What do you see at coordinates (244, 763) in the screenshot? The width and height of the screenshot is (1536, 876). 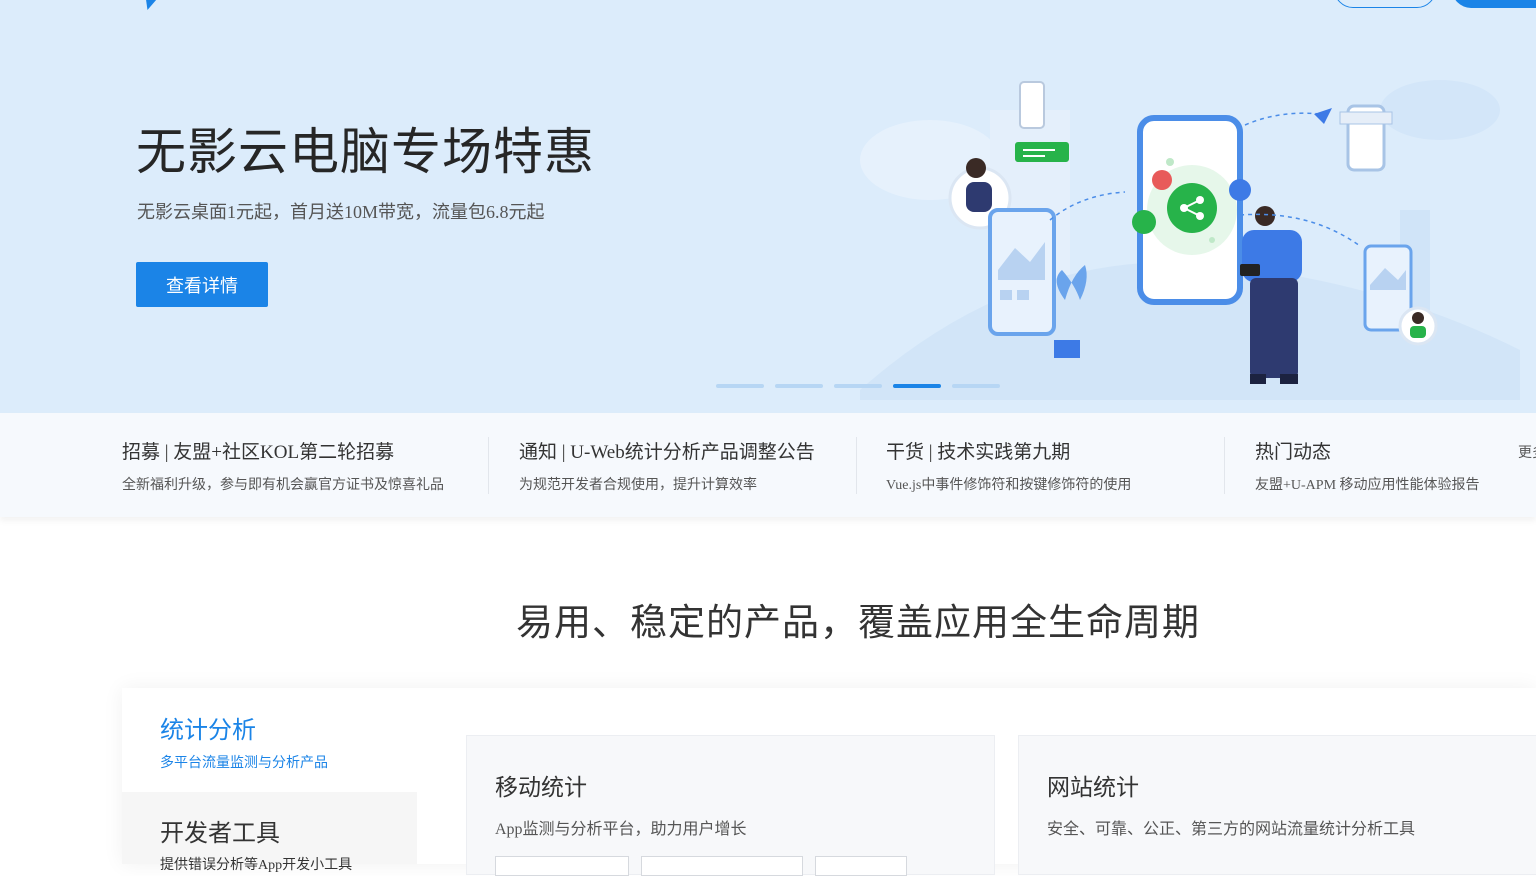 I see `category-desc: 多平台流量监测与分析产品` at bounding box center [244, 763].